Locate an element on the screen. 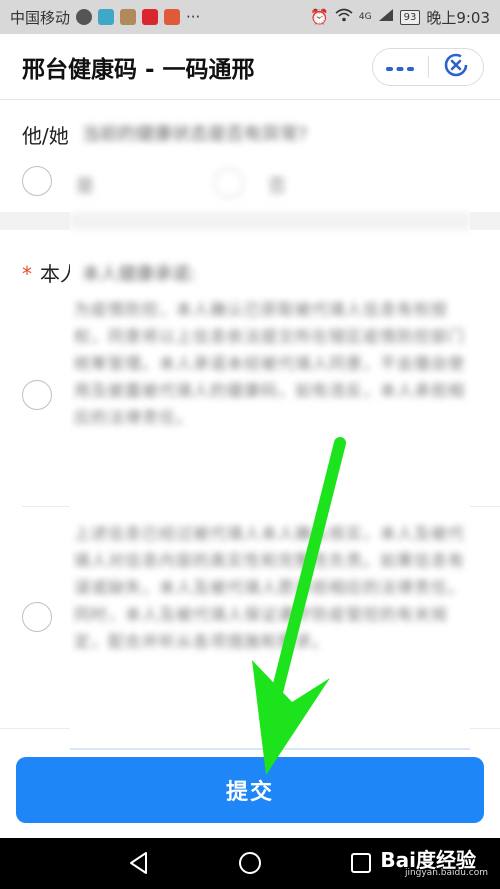  overlay-question: 当前的健康状态是否有异常? is located at coordinates (195, 134).